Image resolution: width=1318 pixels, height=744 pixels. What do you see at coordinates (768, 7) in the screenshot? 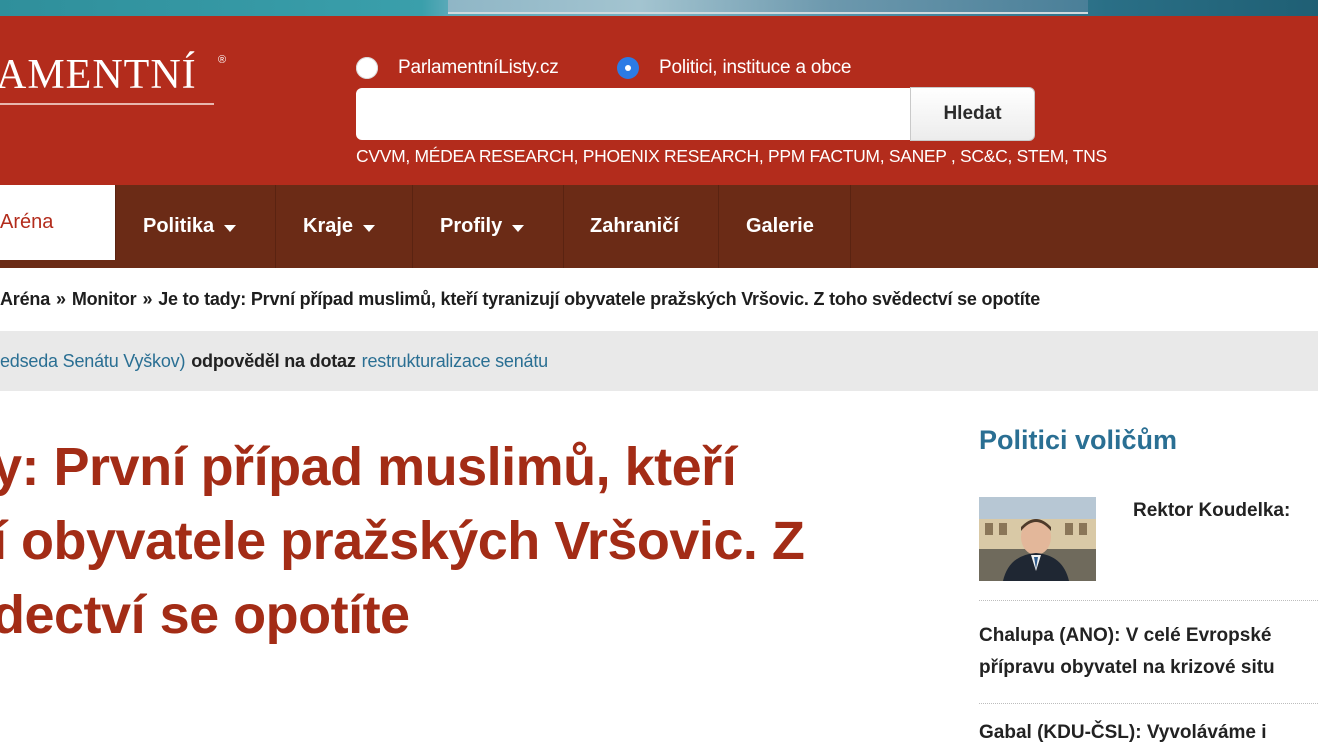
I see `banner-image-fragment` at bounding box center [768, 7].